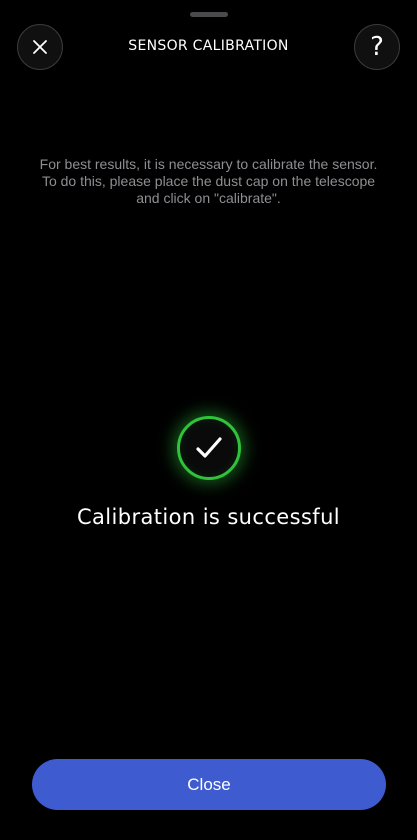 This screenshot has height=840, width=417. I want to click on question-mark-icon: ?, so click(377, 47).